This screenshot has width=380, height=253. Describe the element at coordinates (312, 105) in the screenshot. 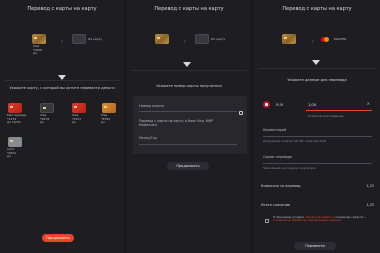

I see `amount-input: 1,00` at that location.